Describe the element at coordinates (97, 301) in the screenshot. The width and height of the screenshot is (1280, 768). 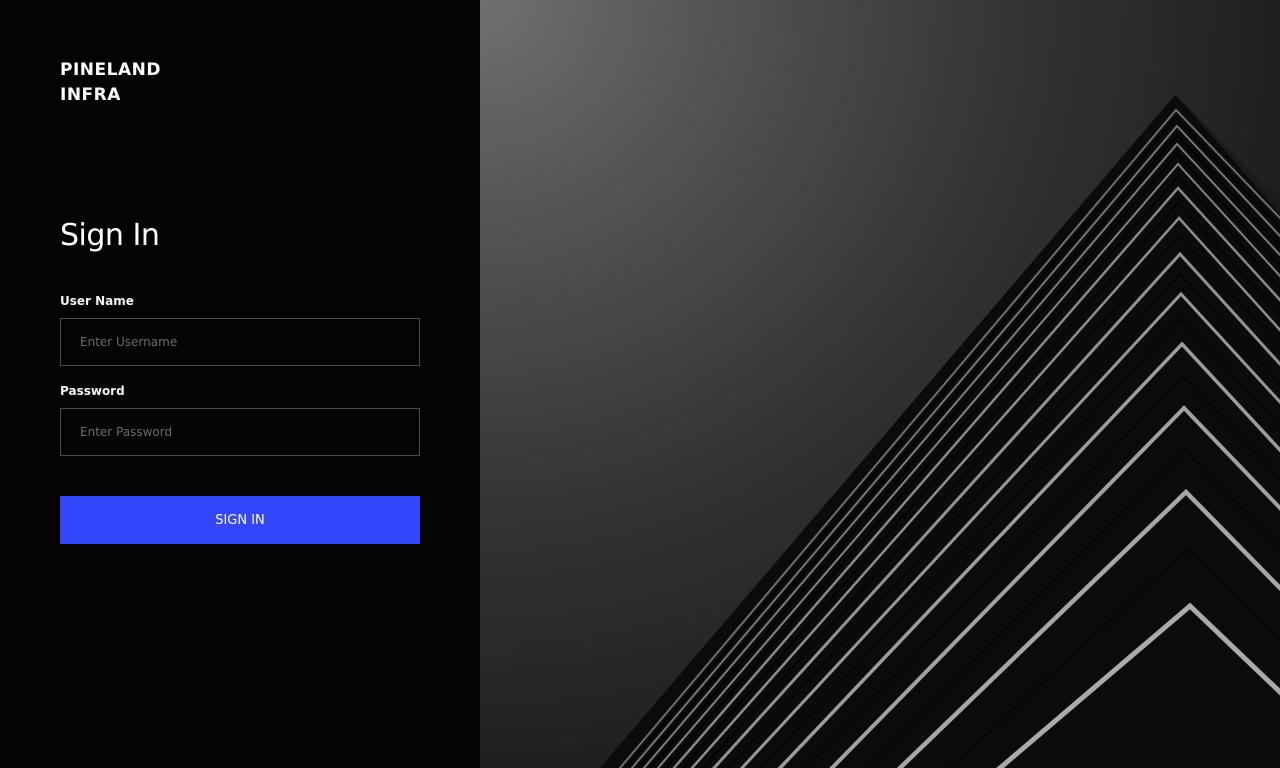
I see `username-label: User Name` at that location.